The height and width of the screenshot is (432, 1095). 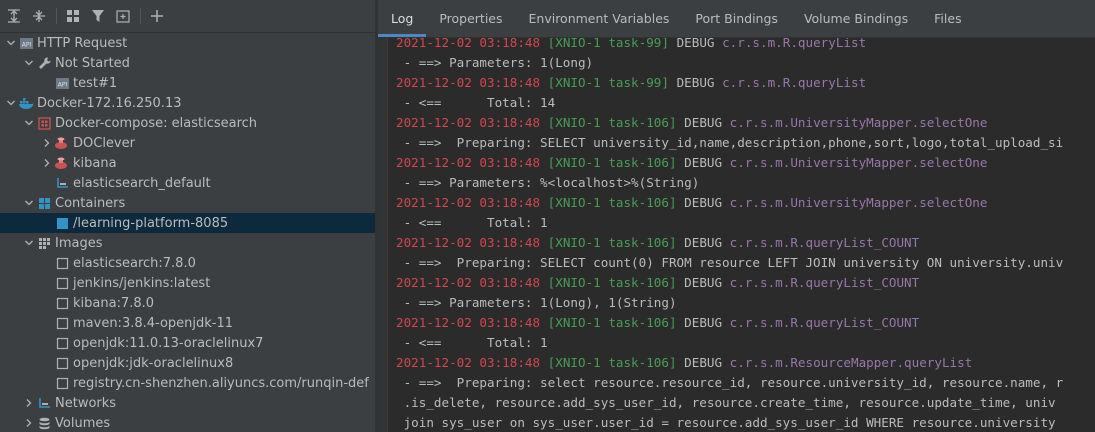 What do you see at coordinates (142, 283) in the screenshot?
I see `tree-item-label: jenkins/jenkins:latest` at bounding box center [142, 283].